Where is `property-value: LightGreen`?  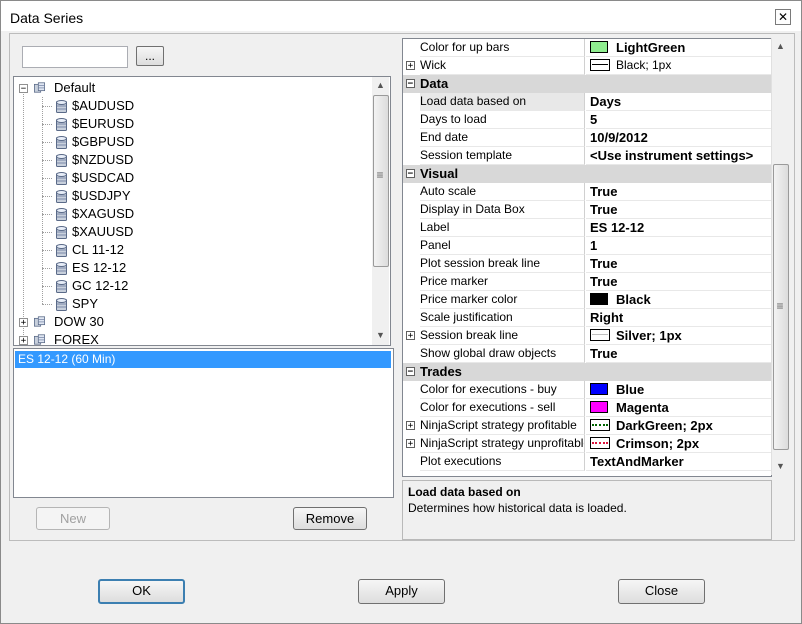 property-value: LightGreen is located at coordinates (678, 48).